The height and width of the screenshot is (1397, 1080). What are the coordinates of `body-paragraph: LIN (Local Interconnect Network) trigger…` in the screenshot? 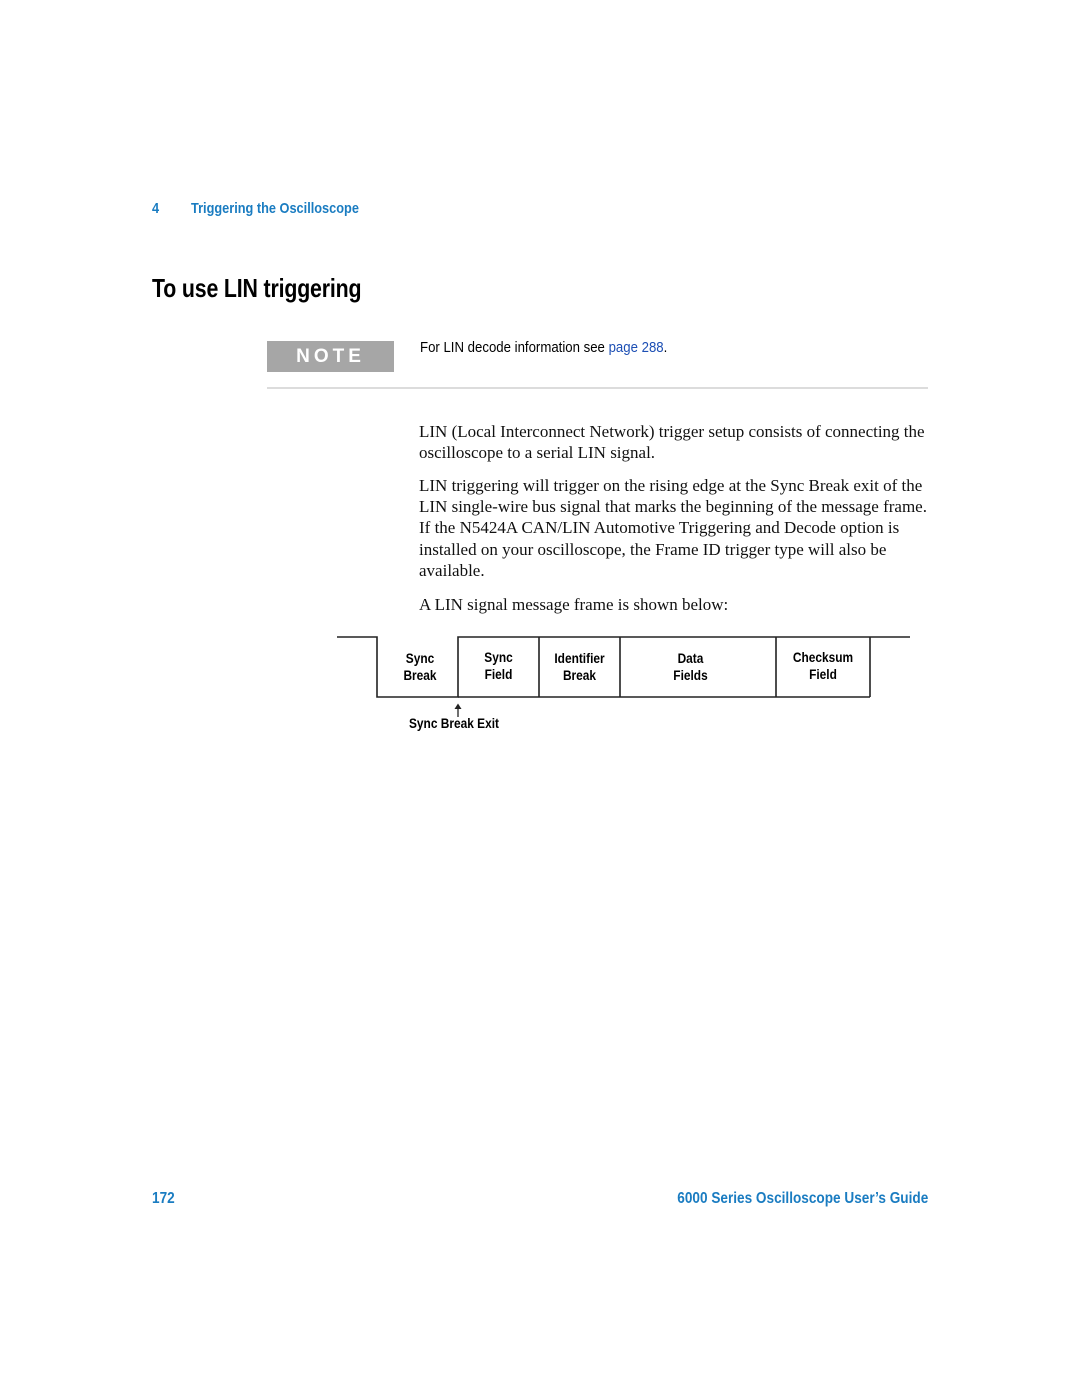 It's located at (672, 442).